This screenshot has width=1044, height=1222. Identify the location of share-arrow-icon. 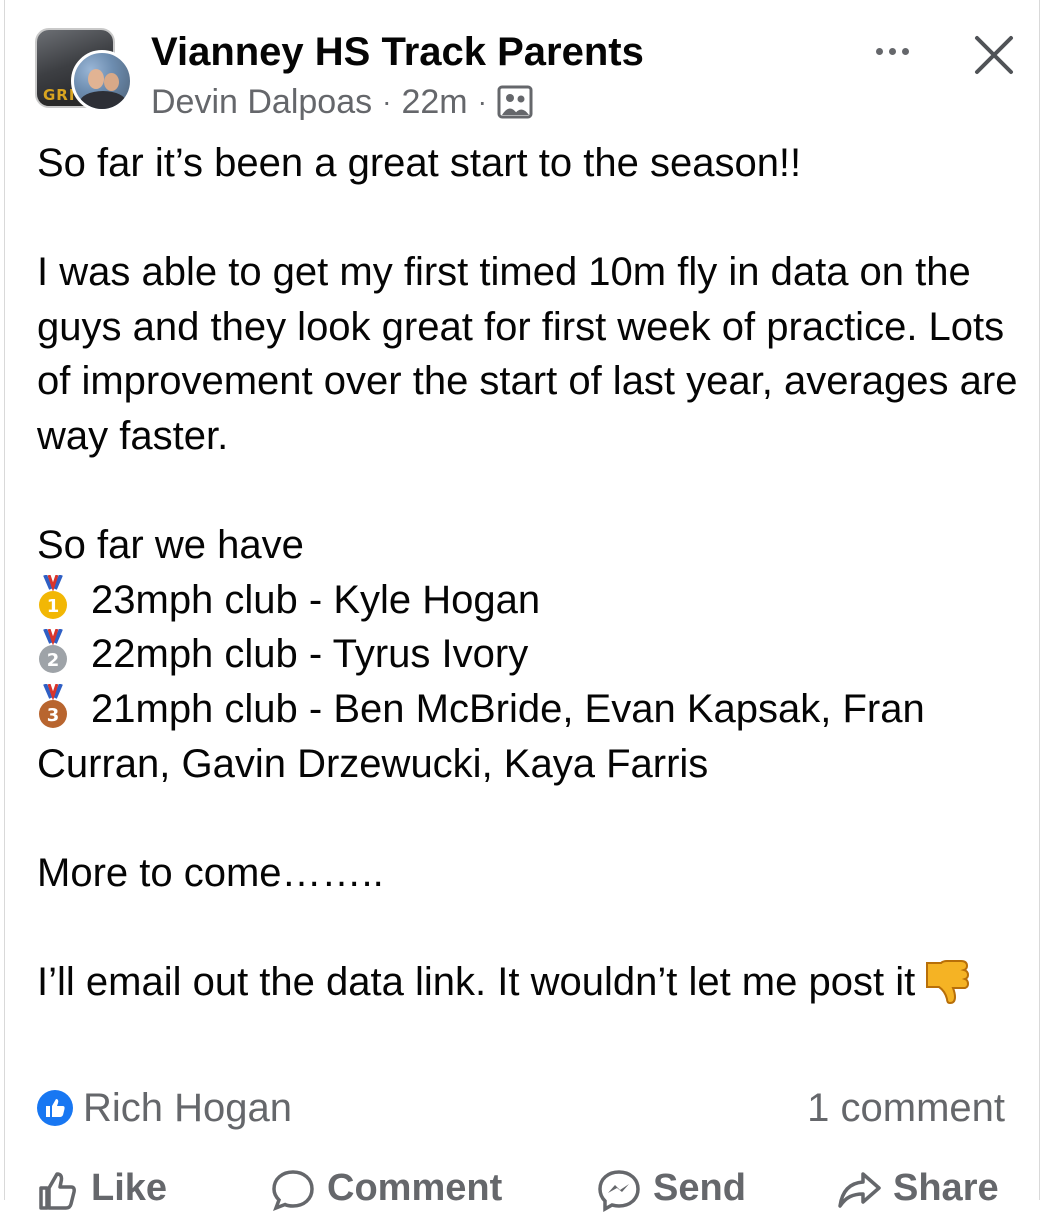
(859, 1190).